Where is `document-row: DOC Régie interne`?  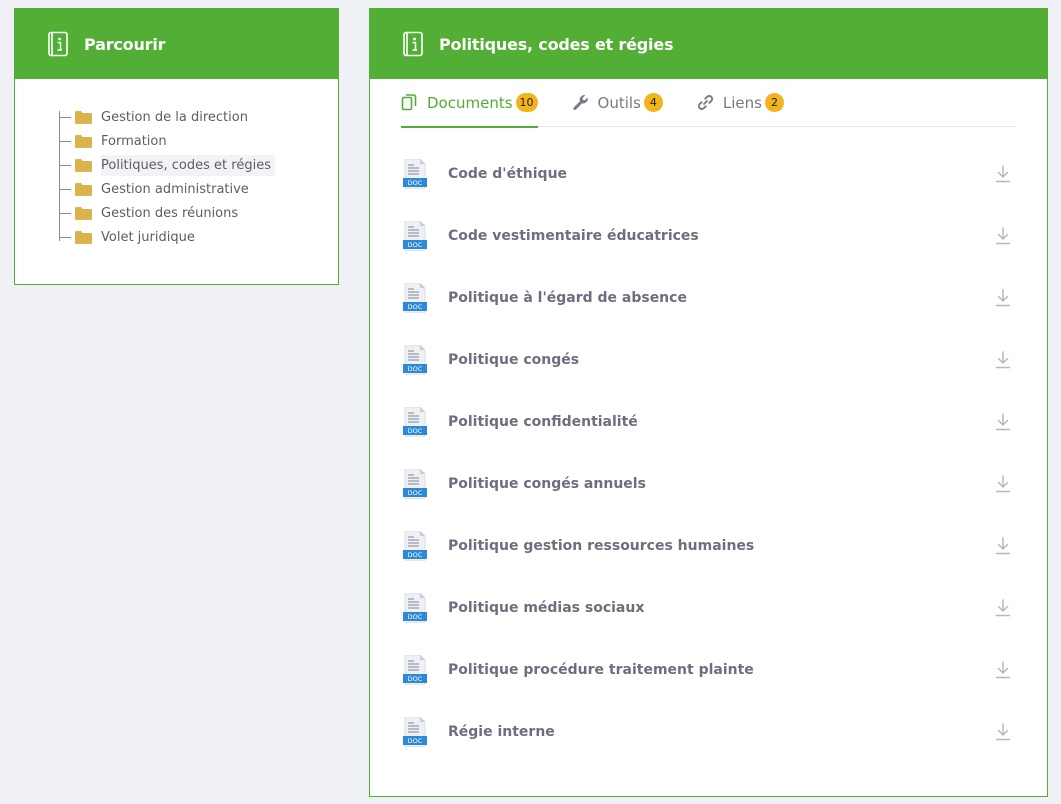 document-row: DOC Régie interne is located at coordinates (708, 732).